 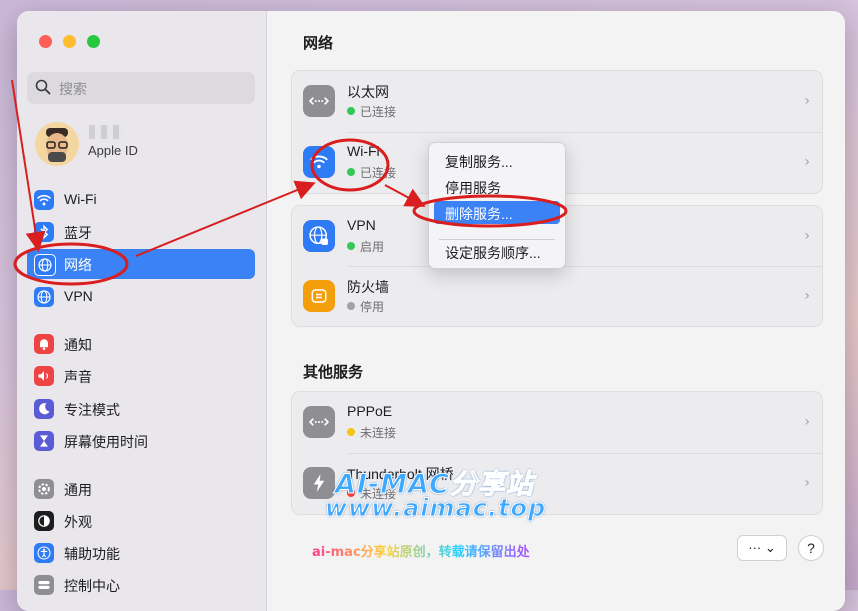 I want to click on sidebar-item-label: 外观, so click(x=78, y=522).